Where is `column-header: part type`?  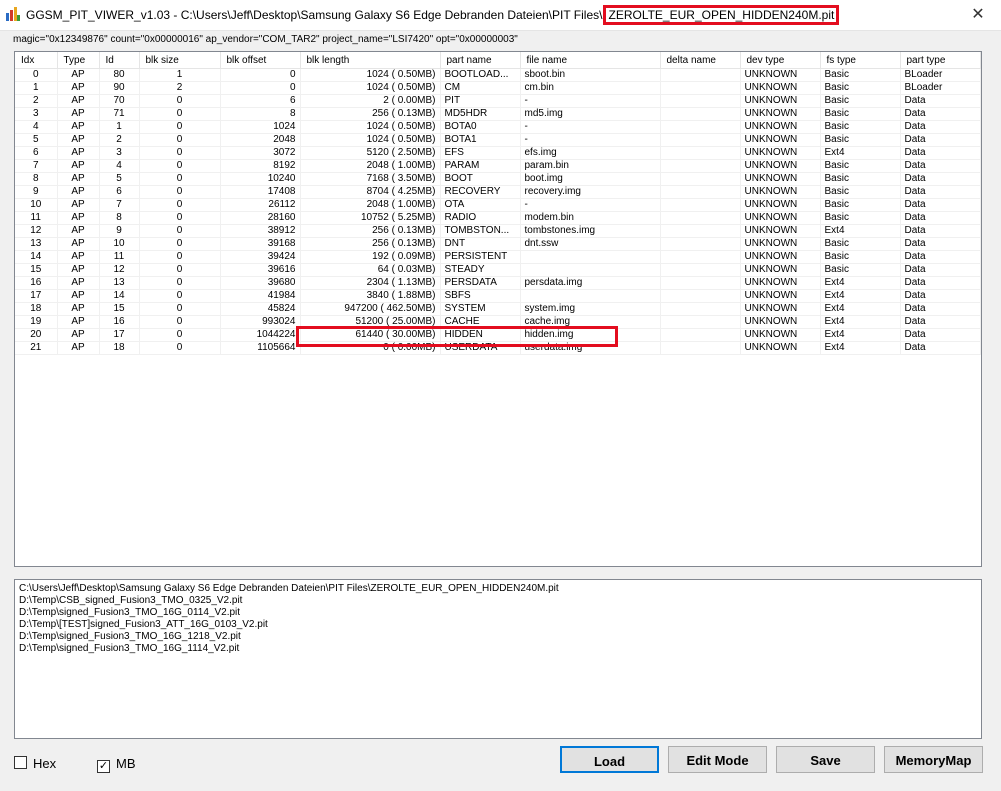 column-header: part type is located at coordinates (940, 60).